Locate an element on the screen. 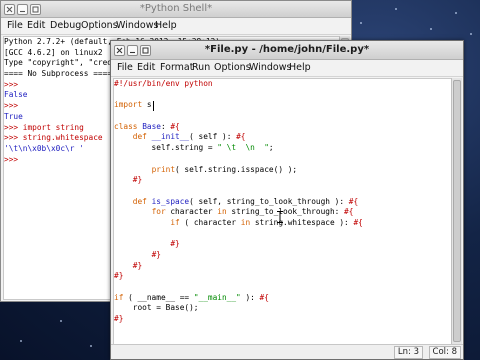 This screenshot has height=360, width=480. shell-window-title: *Python Shell* is located at coordinates (176, 8).